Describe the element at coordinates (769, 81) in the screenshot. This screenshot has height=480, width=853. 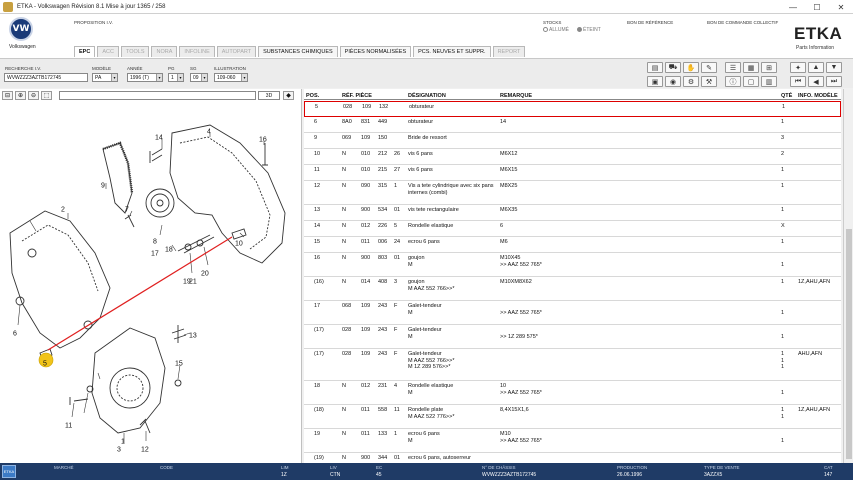
I see `basket-icon: ▥` at that location.